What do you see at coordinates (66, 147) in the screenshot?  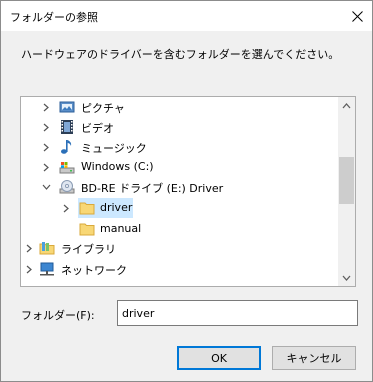 I see `music-folder-icon` at bounding box center [66, 147].